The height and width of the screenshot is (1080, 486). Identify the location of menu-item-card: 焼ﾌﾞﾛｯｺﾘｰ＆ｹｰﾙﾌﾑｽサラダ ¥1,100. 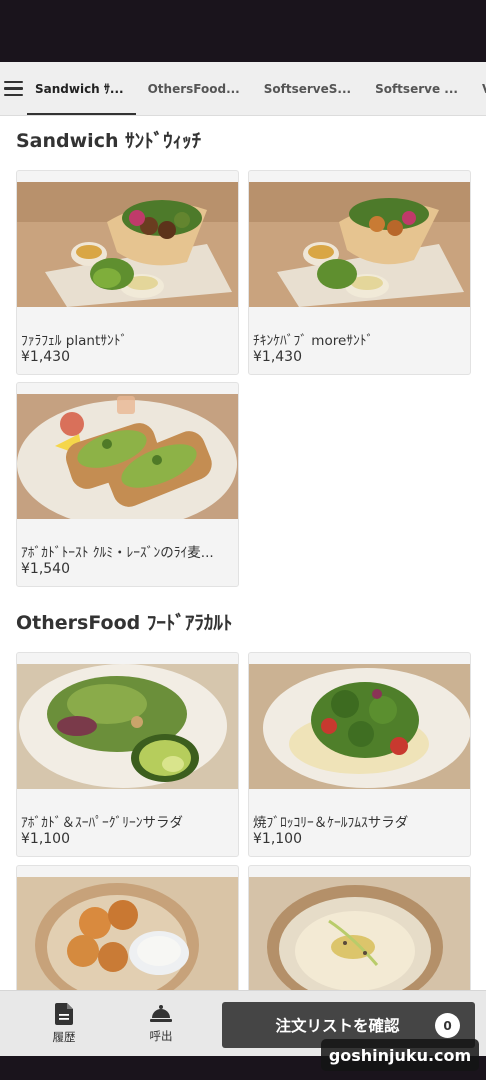
(359, 754).